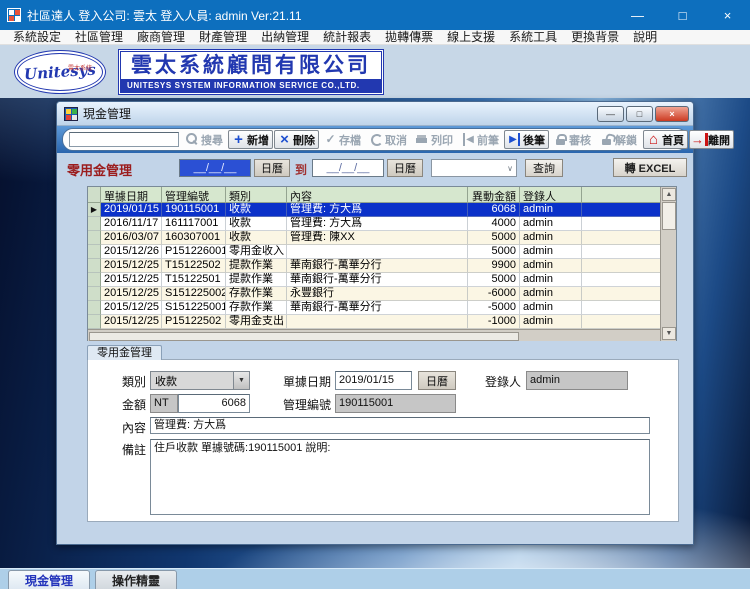  What do you see at coordinates (306, 382) in the screenshot?
I see `doc-date-label: 單據日期` at bounding box center [306, 382].